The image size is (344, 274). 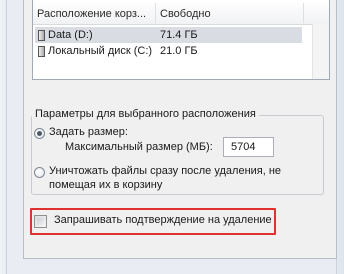 I want to click on list-item-drive-d: Data (D:) 71.4 ГБ, so click(x=168, y=35).